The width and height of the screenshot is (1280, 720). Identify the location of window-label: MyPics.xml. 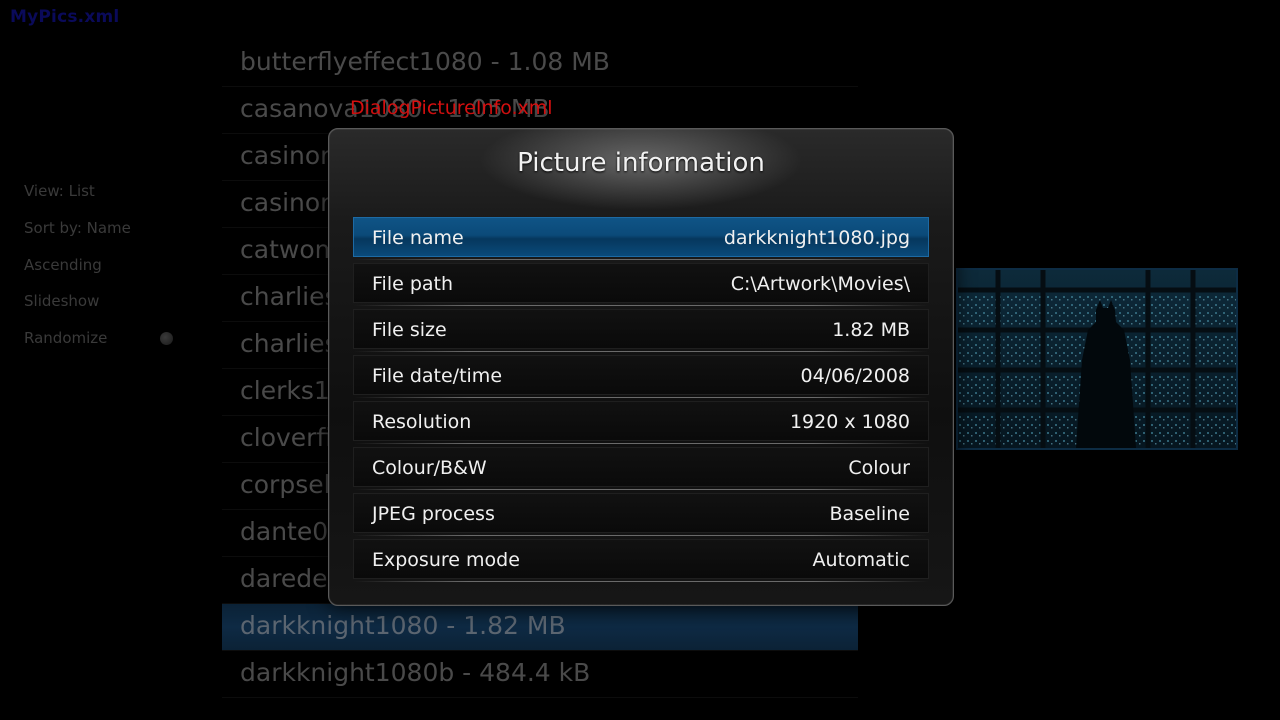
(65, 17).